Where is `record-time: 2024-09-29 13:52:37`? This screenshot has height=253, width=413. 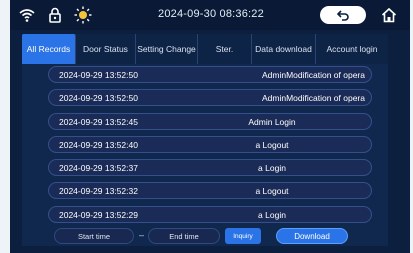
record-time: 2024-09-29 13:52:37 is located at coordinates (98, 168).